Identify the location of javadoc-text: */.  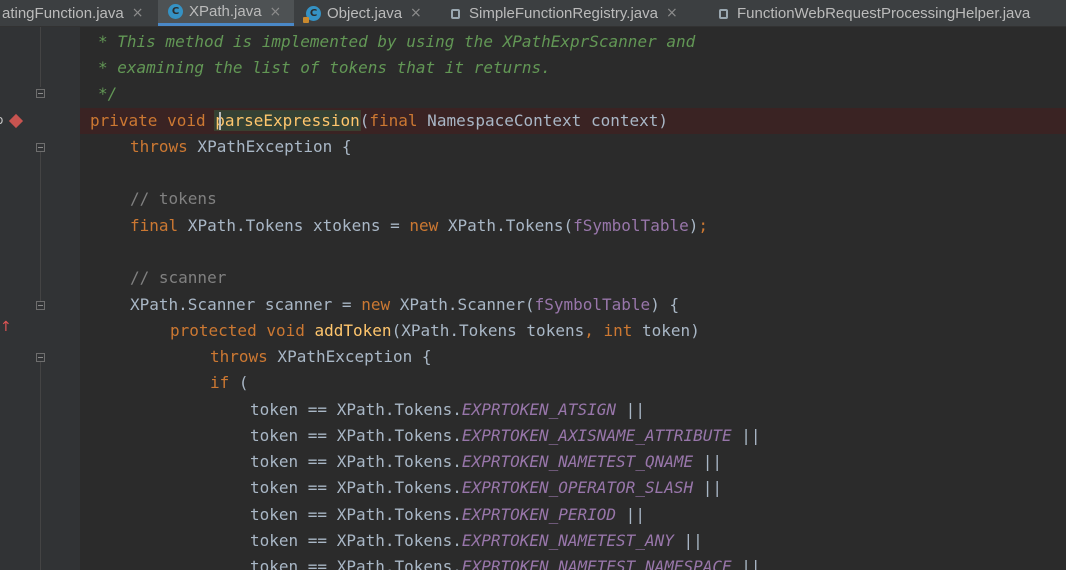
(108, 93).